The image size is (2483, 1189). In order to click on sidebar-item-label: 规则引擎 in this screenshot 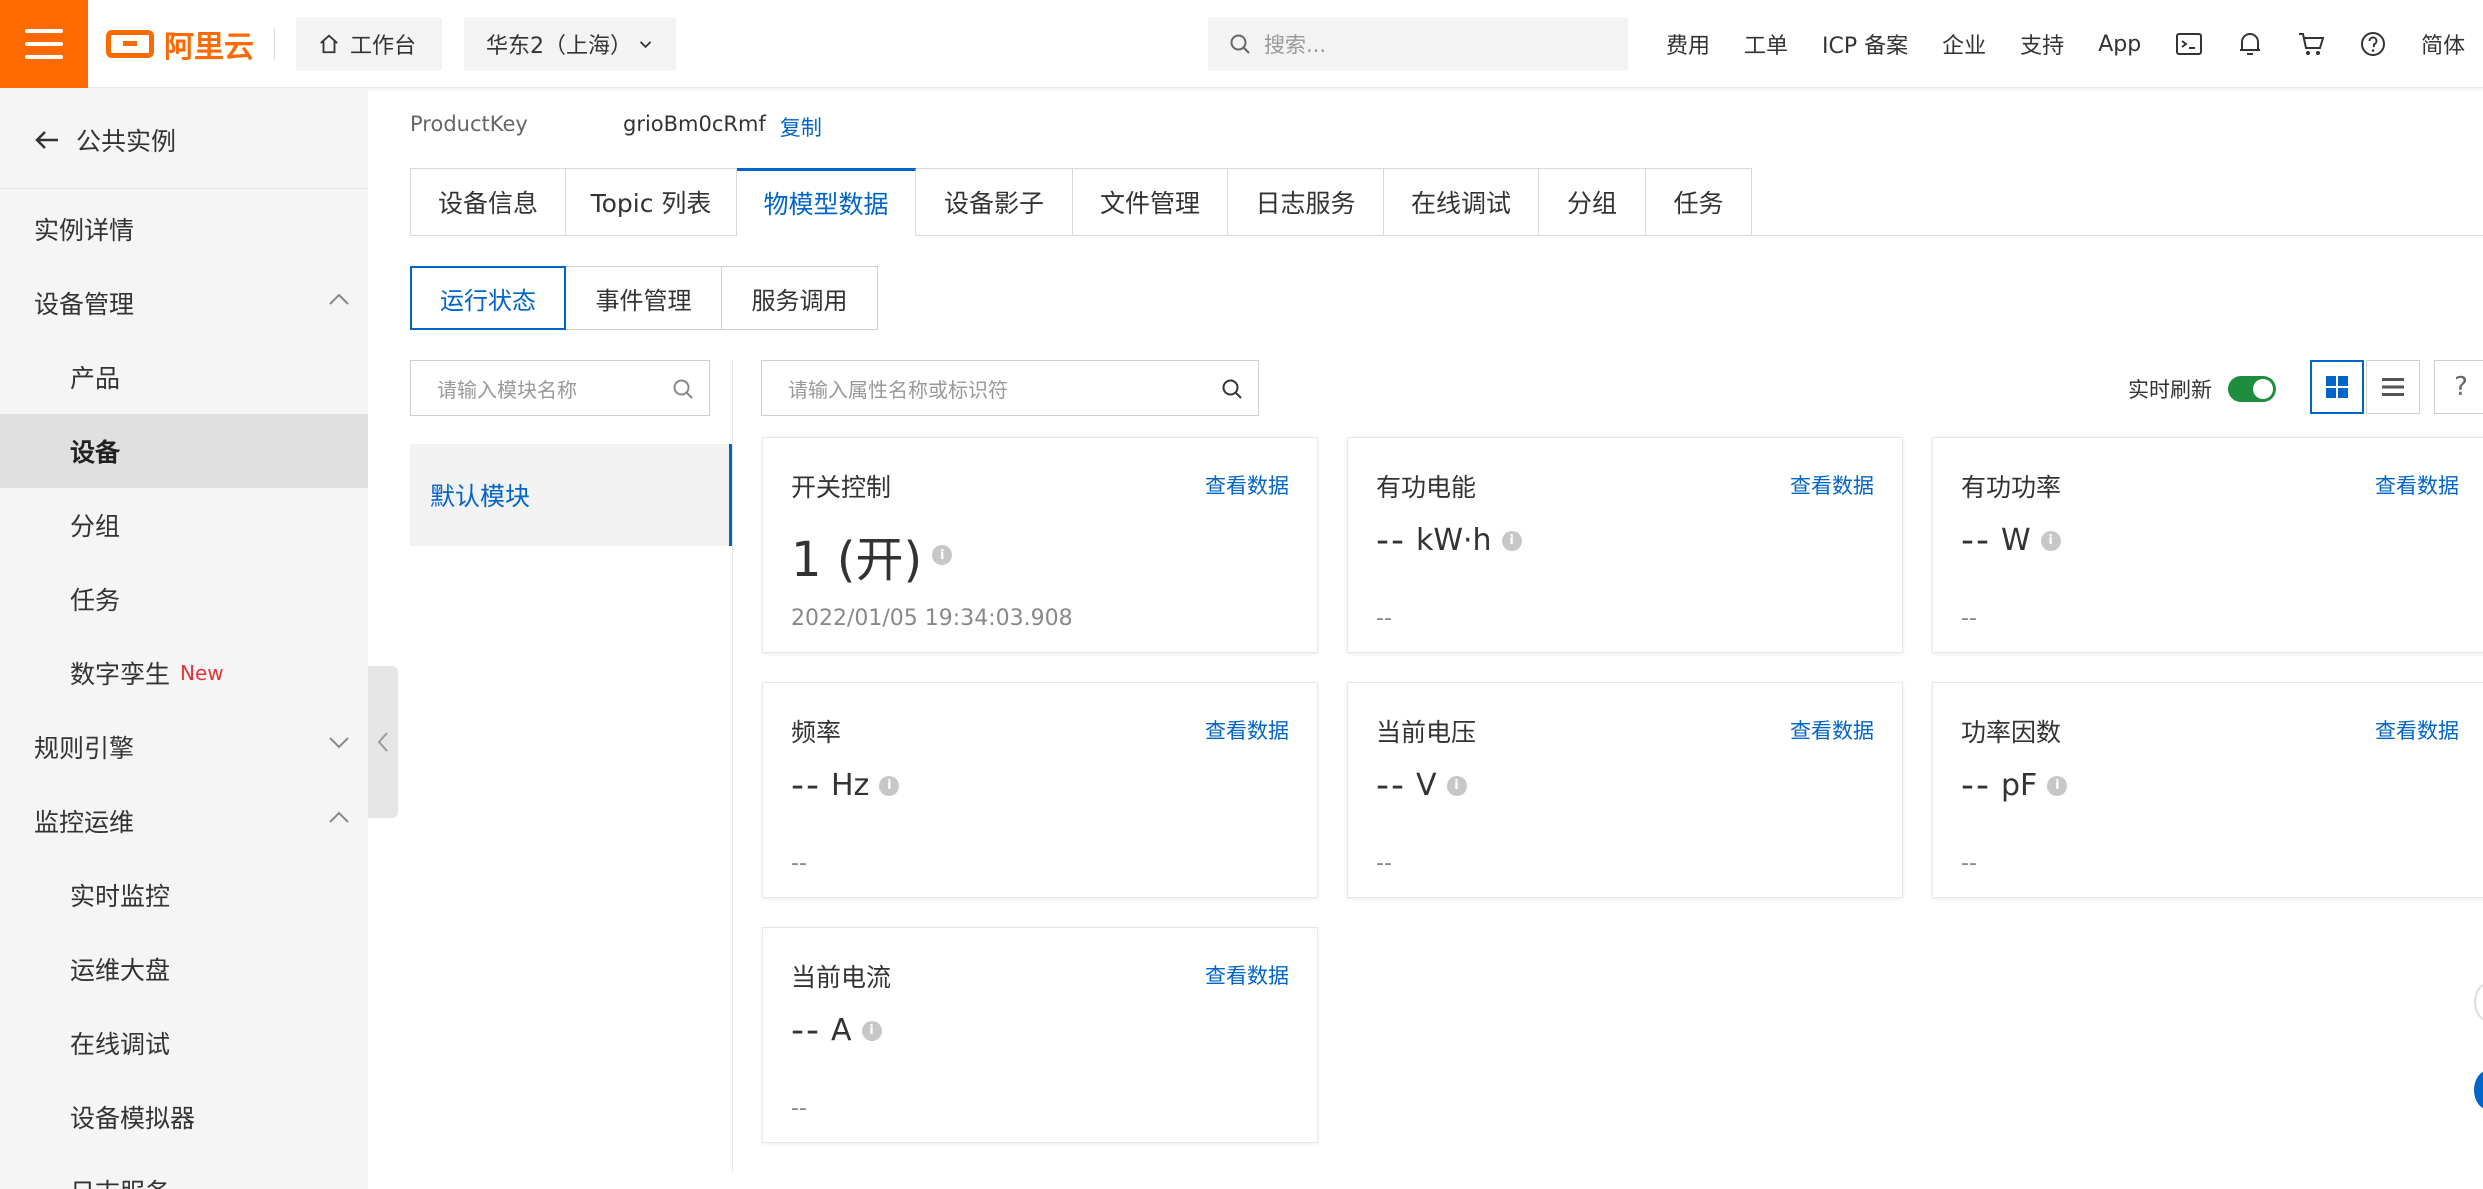, I will do `click(84, 748)`.